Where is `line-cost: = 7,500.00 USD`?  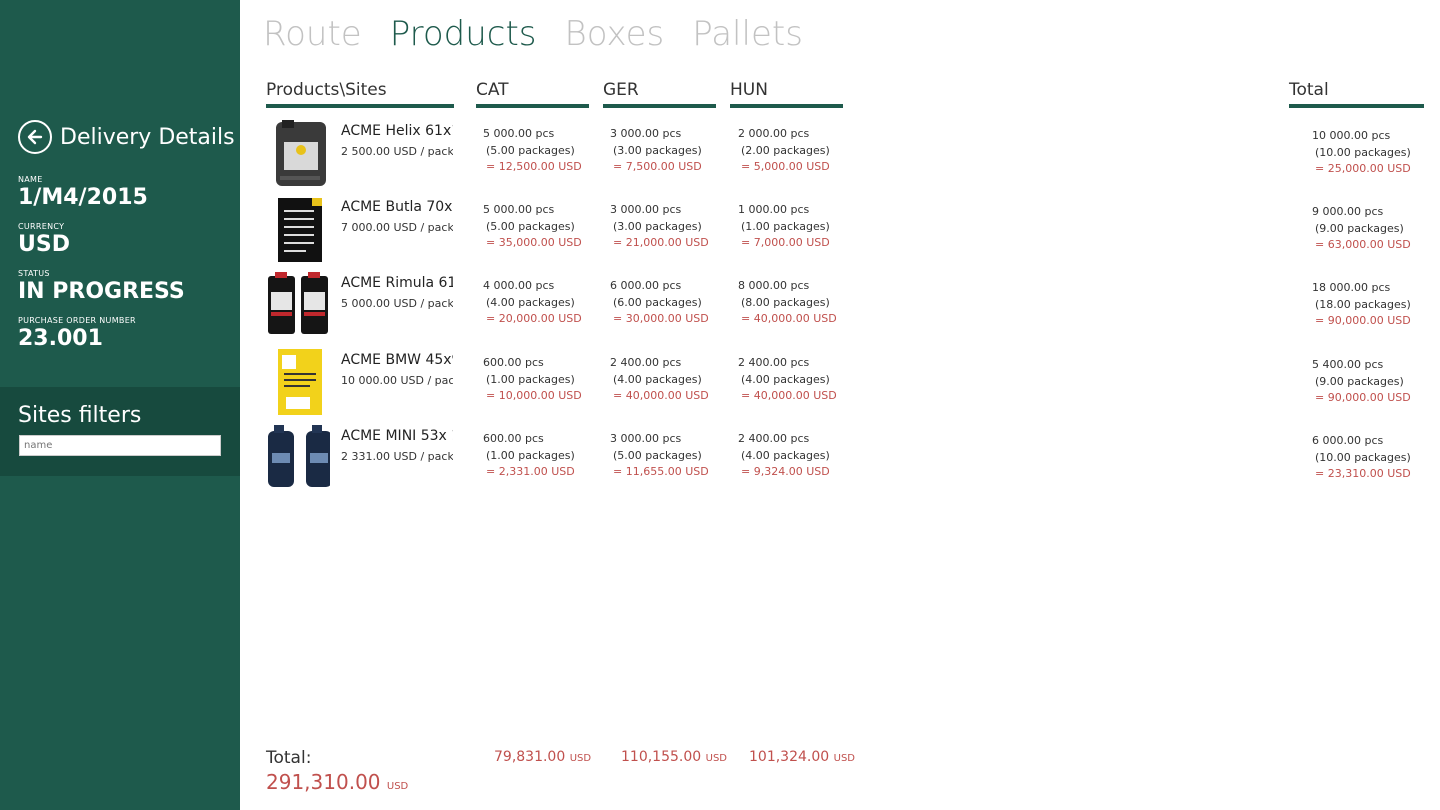
line-cost: = 7,500.00 USD is located at coordinates (657, 166).